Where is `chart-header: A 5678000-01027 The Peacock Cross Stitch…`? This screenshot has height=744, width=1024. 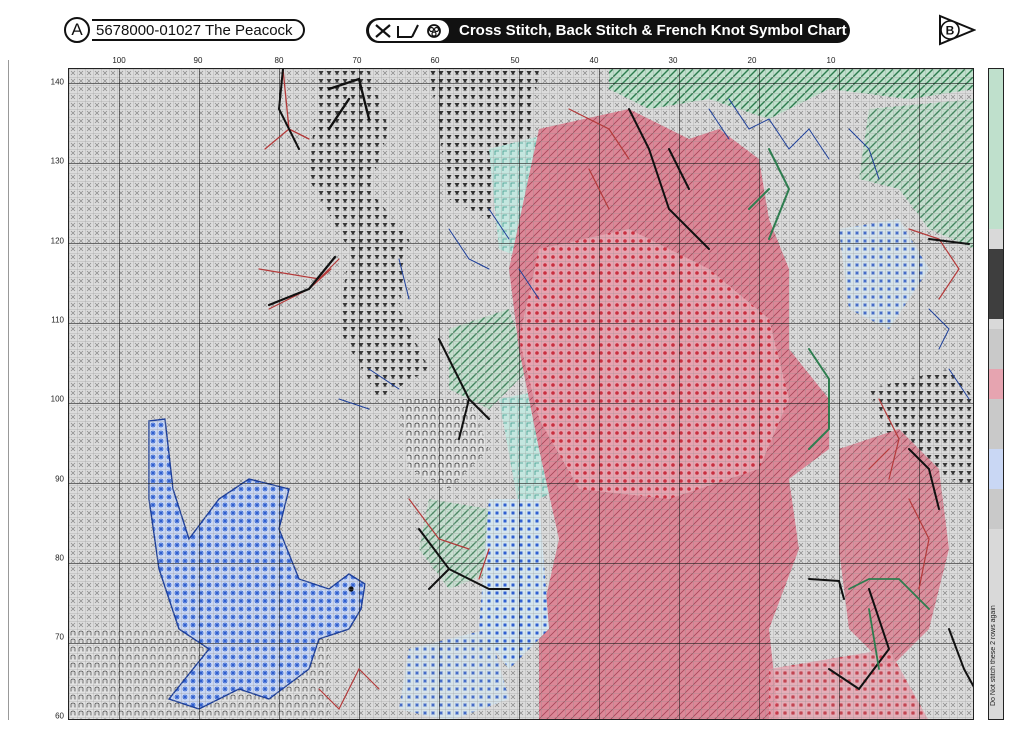
chart-header: A 5678000-01027 The Peacock Cross Stitch… is located at coordinates (512, 30).